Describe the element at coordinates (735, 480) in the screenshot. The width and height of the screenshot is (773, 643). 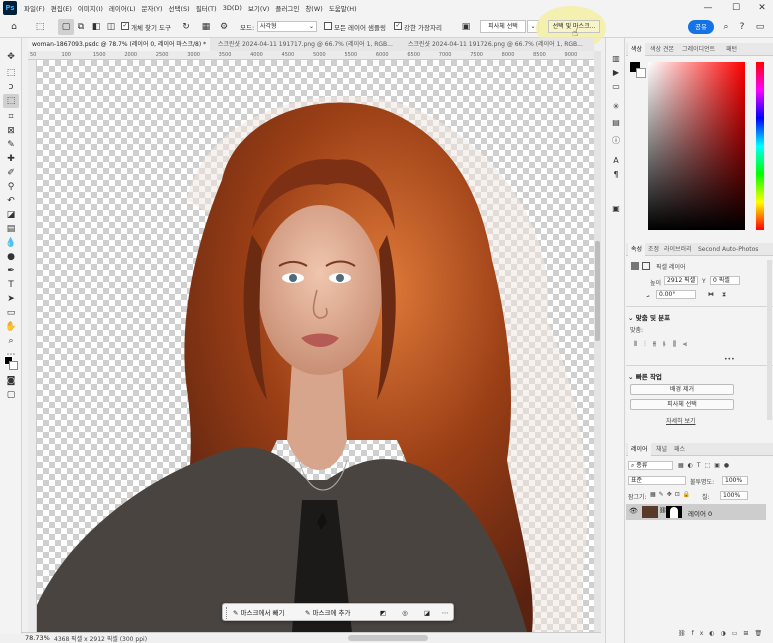
I see `opacity-field: 100%` at that location.